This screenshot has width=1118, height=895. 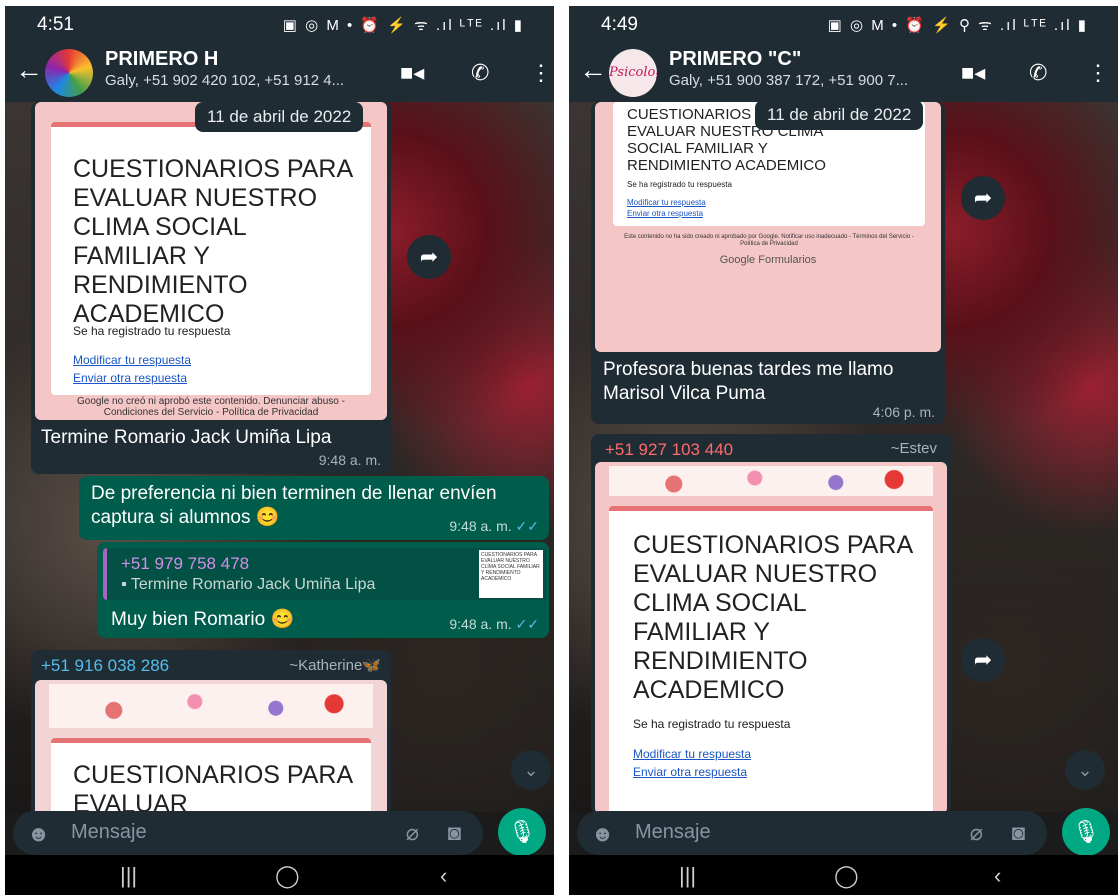 What do you see at coordinates (161, 59) in the screenshot?
I see `chat-title: PRIMERO H` at bounding box center [161, 59].